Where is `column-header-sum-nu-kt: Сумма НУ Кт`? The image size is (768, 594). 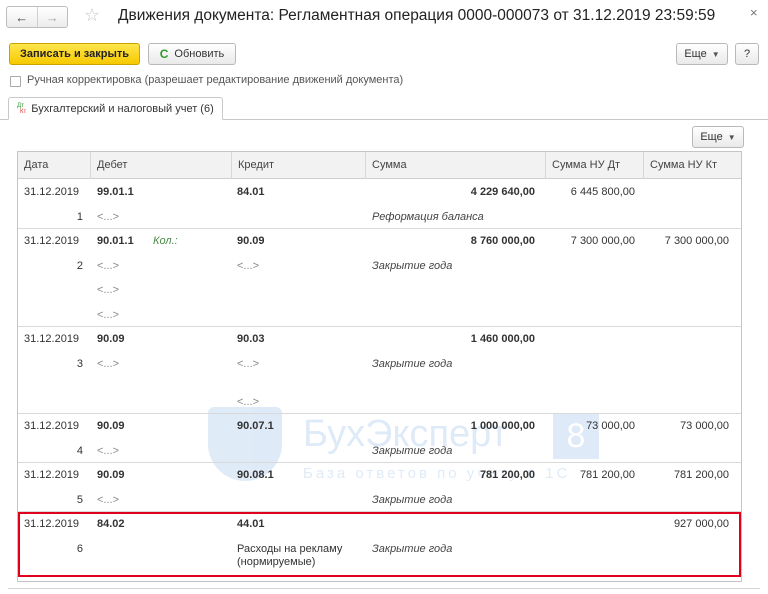
column-header-sum-nu-kt: Сумма НУ Кт is located at coordinates (692, 165).